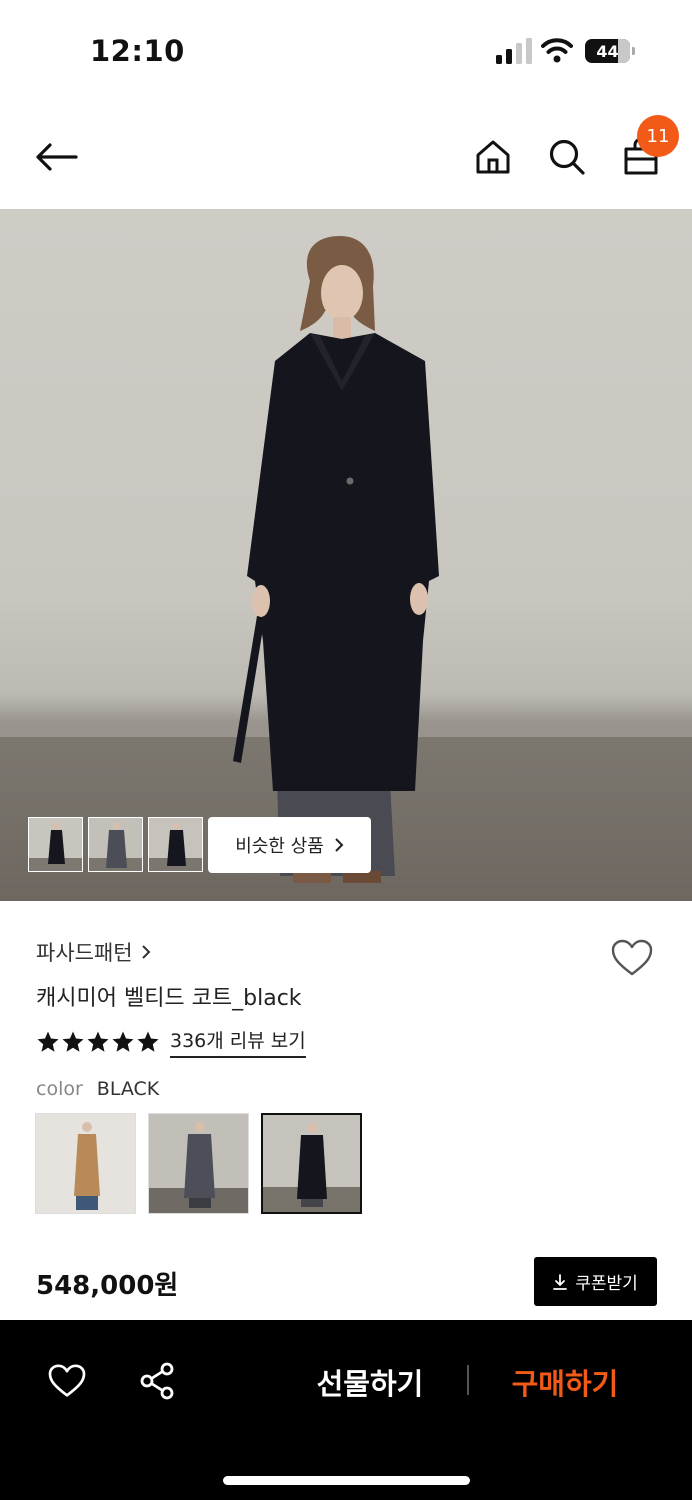 This screenshot has height=1500, width=692. I want to click on home-indicator, so click(346, 1480).